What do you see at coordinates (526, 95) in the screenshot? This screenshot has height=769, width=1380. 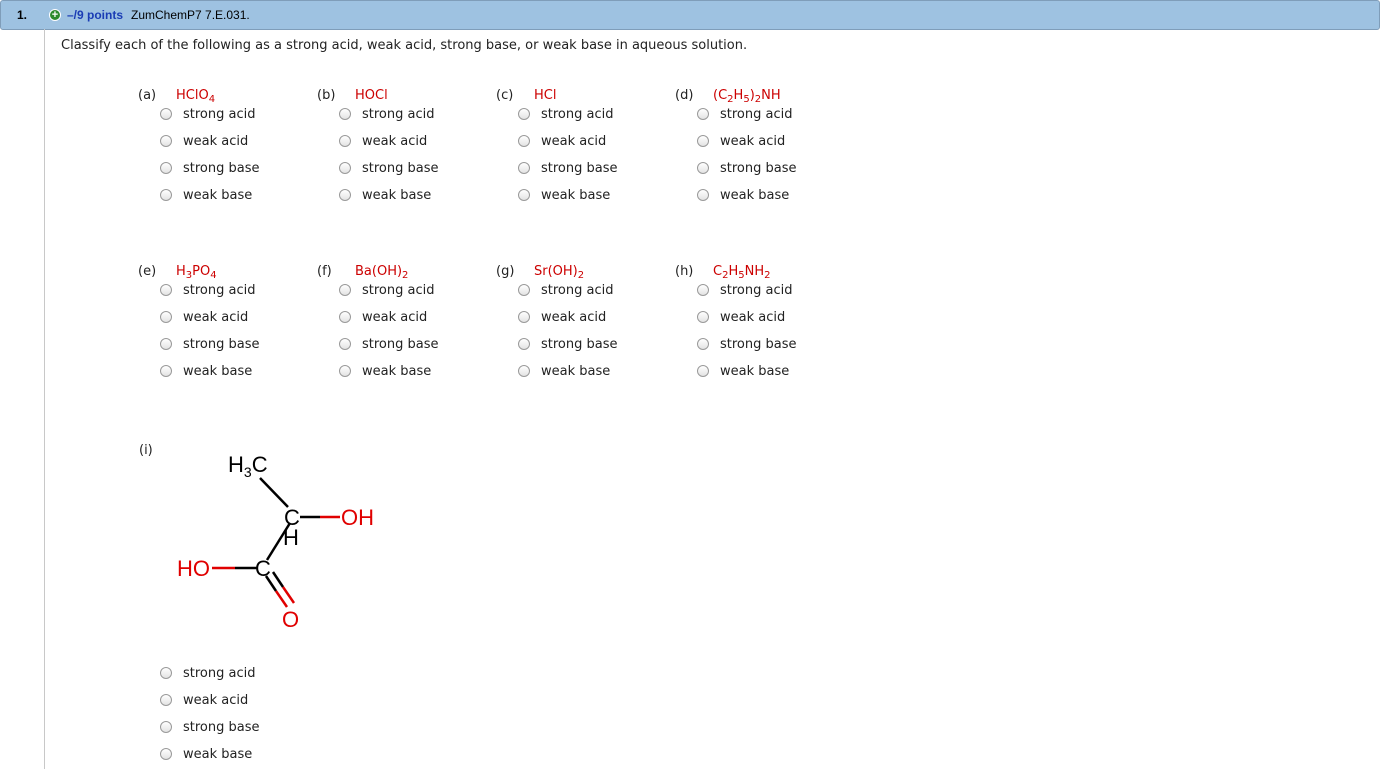 I see `part-header: (c) HCl` at bounding box center [526, 95].